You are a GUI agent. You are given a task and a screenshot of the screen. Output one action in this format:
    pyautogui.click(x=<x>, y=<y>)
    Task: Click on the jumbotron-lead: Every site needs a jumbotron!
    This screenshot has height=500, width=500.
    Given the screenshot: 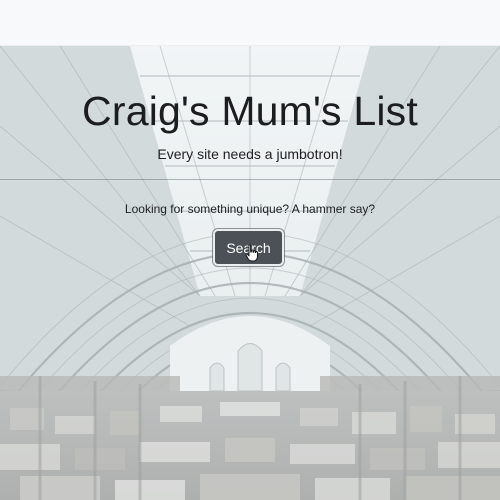 What is the action you would take?
    pyautogui.click(x=250, y=154)
    